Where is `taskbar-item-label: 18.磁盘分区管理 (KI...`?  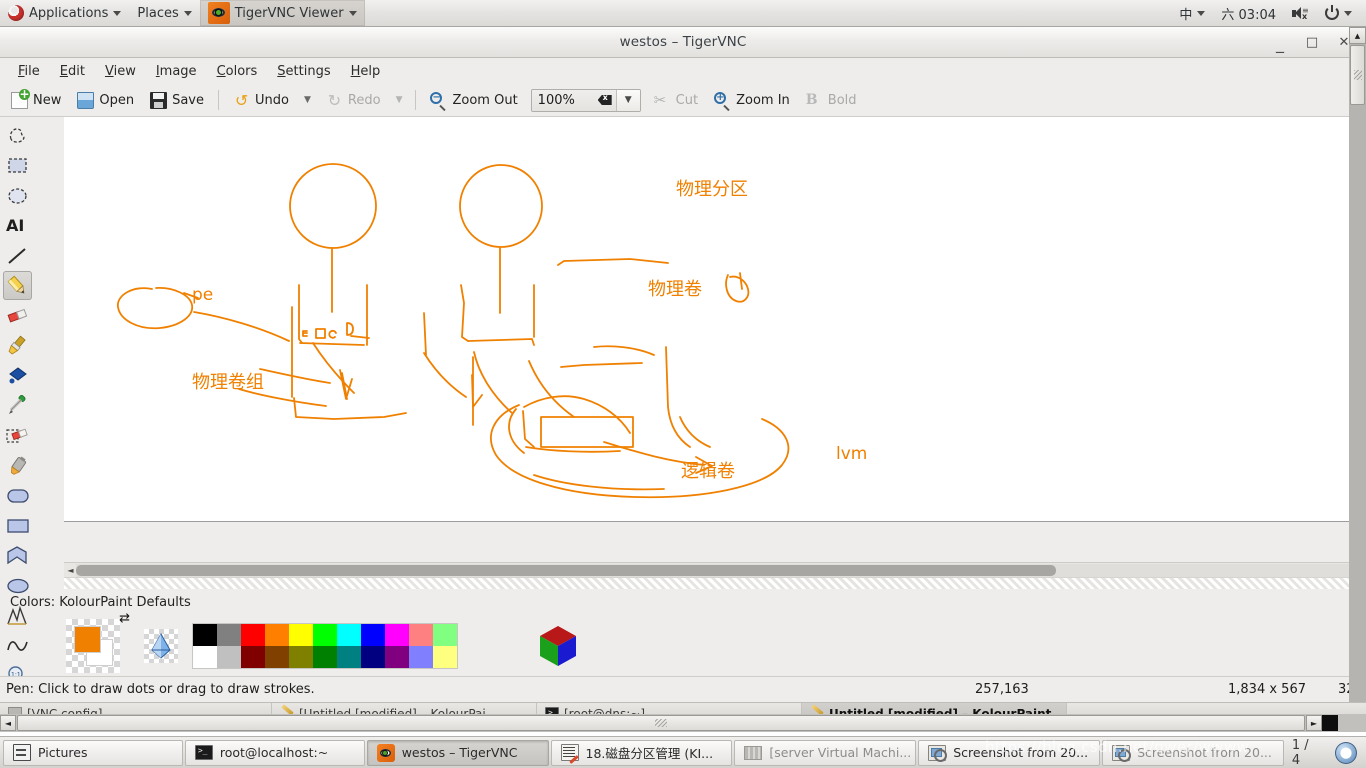 taskbar-item-label: 18.磁盘分区管理 (KI... is located at coordinates (649, 753).